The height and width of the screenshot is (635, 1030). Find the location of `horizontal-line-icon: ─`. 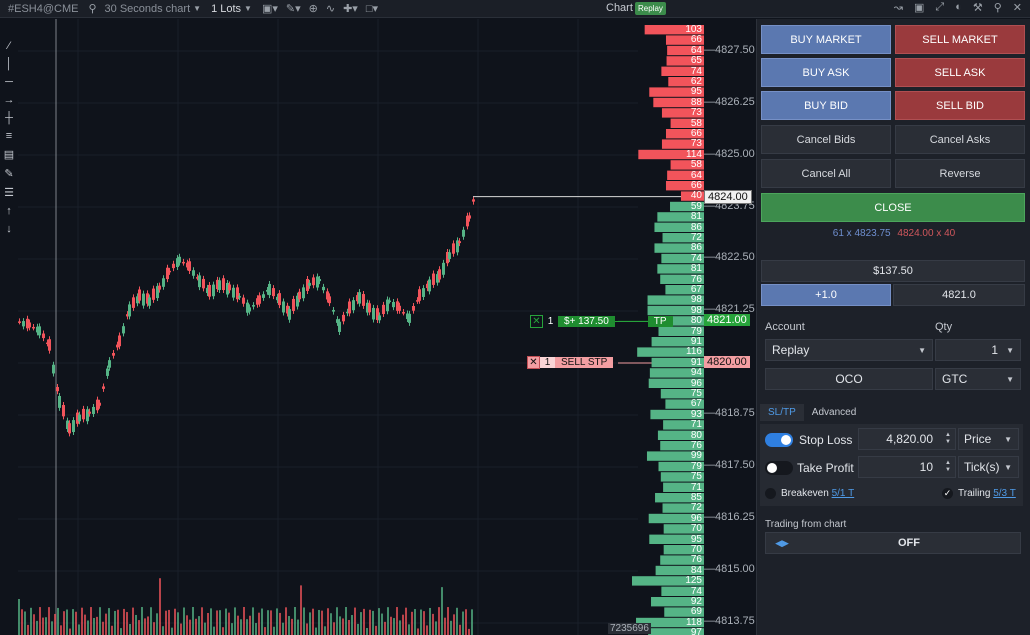

horizontal-line-icon: ─ is located at coordinates (9, 82).